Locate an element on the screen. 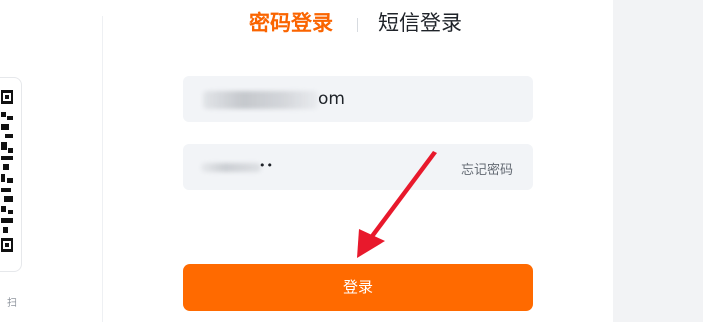 The height and width of the screenshot is (322, 703). tab-sms-login: 短信登录 is located at coordinates (420, 23).